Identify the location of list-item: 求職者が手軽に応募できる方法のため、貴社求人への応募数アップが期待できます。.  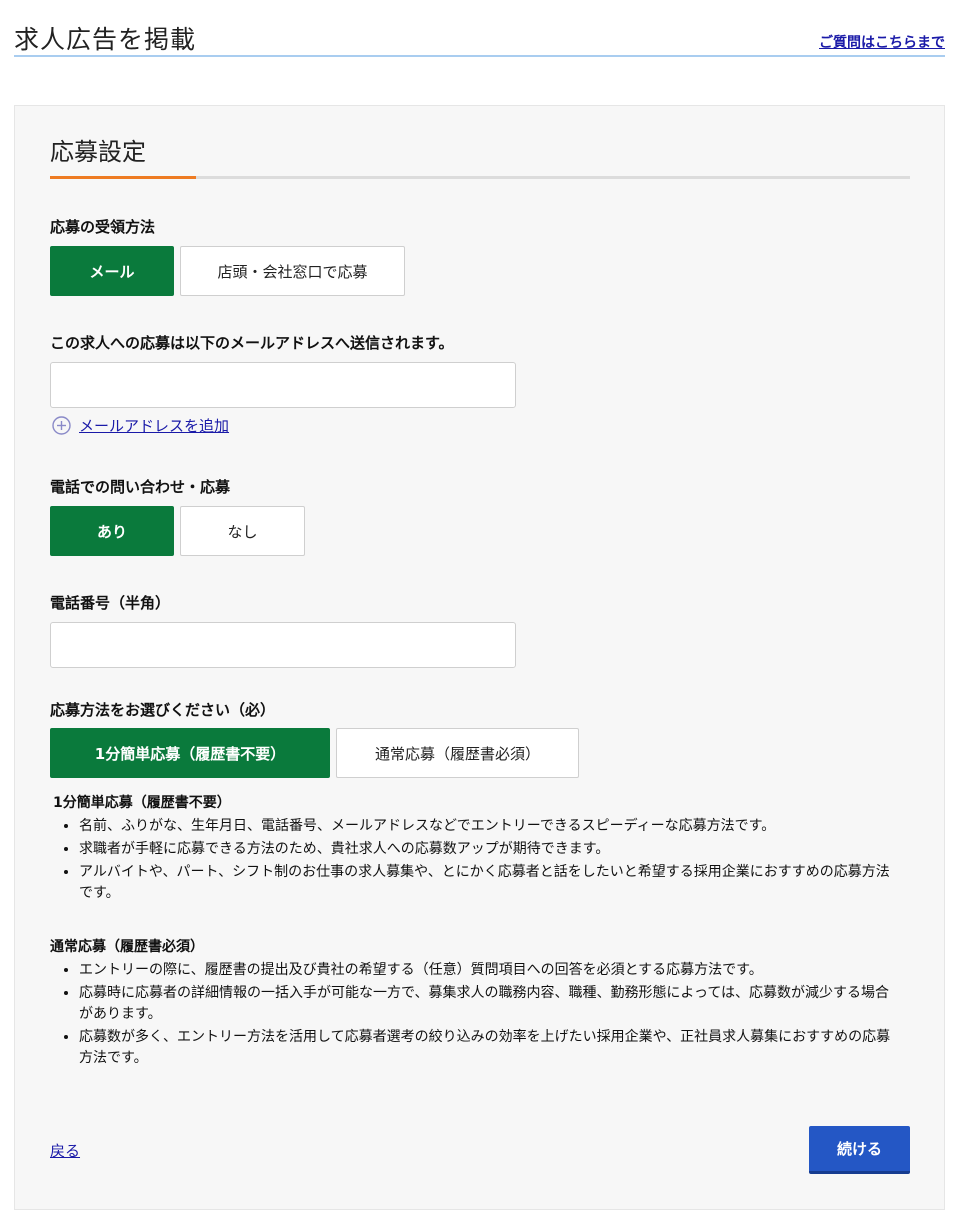
(489, 849).